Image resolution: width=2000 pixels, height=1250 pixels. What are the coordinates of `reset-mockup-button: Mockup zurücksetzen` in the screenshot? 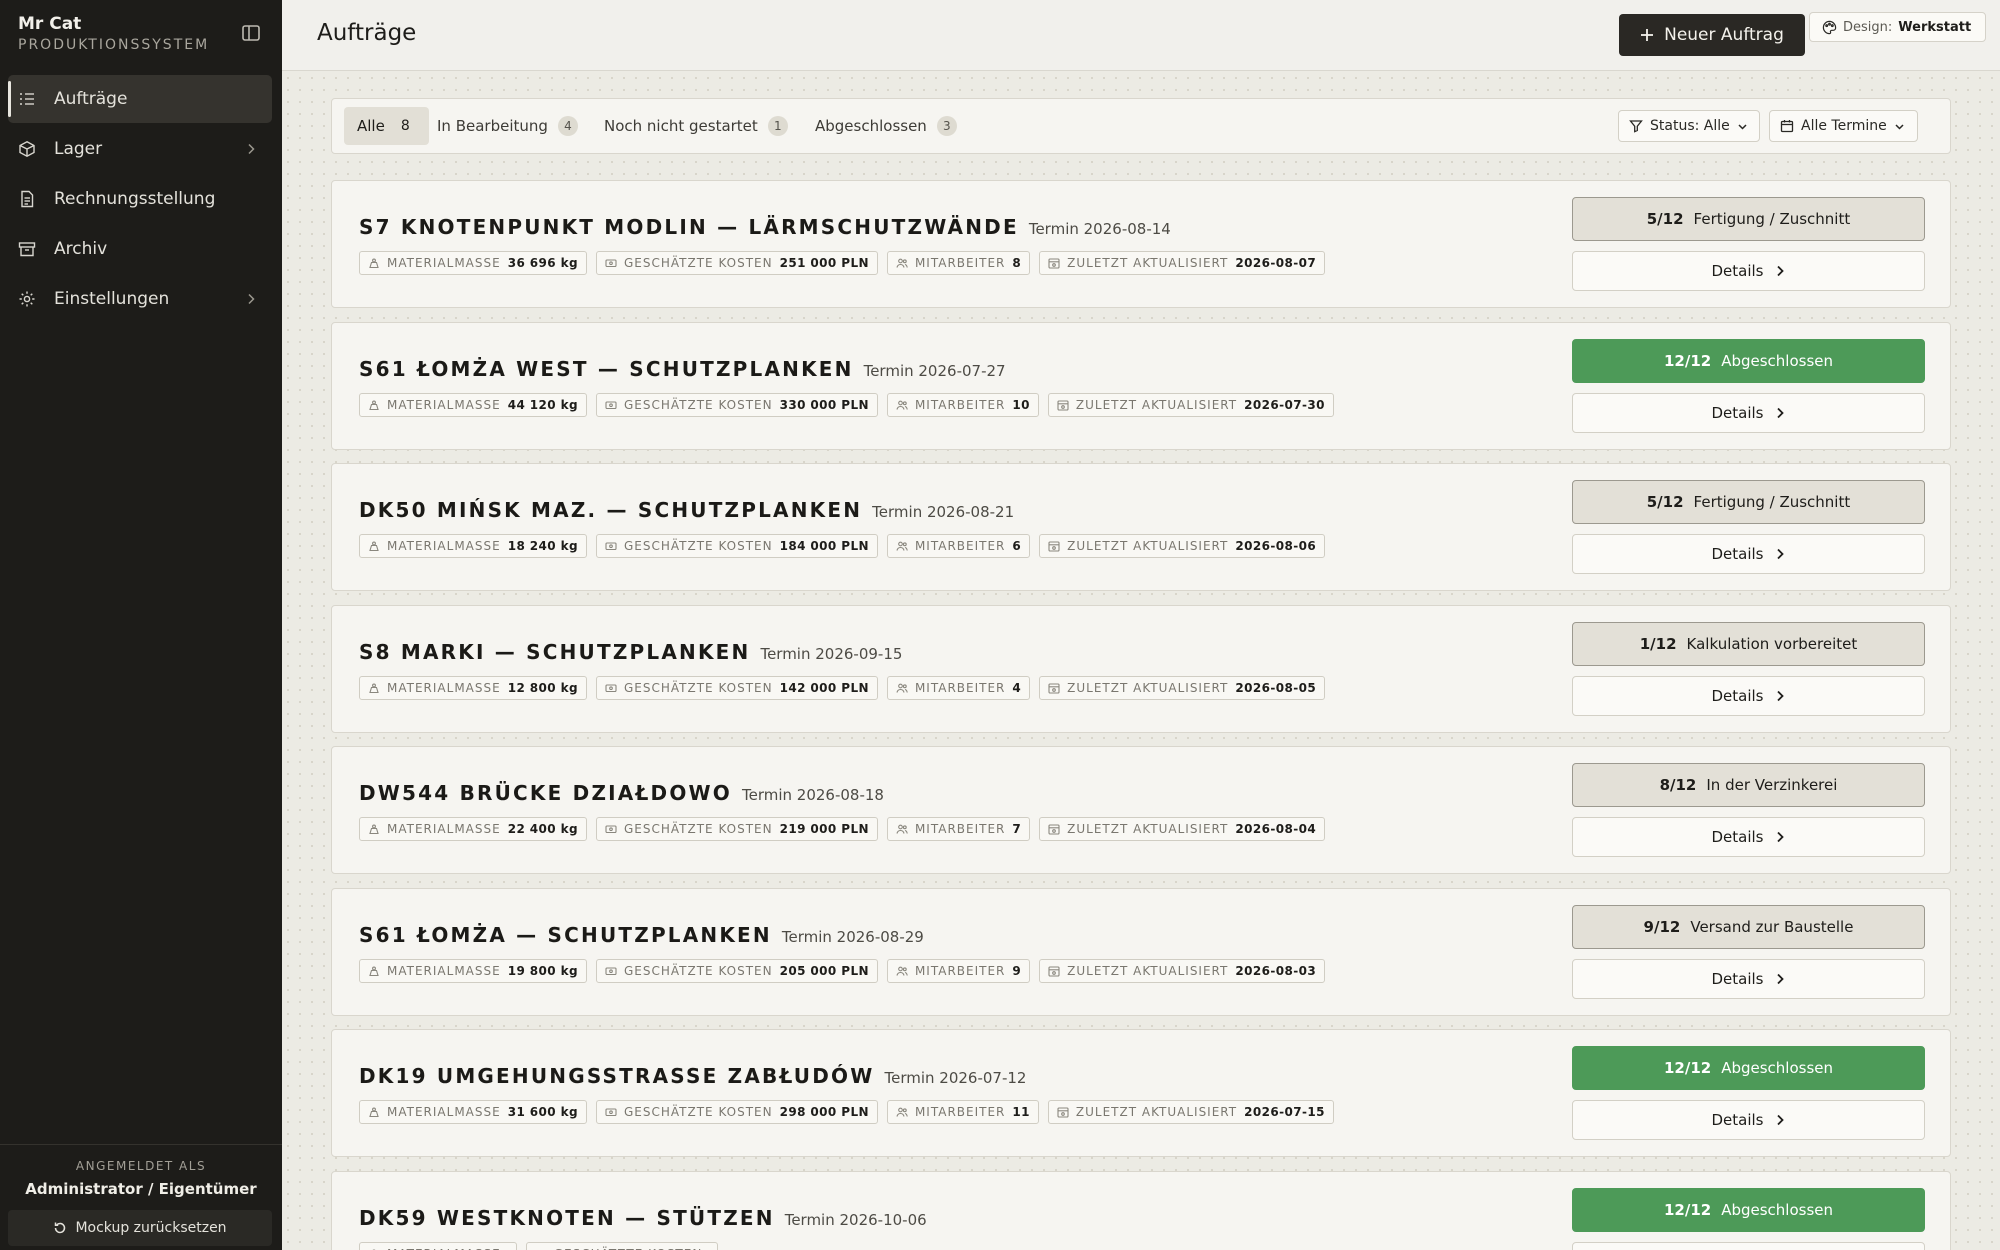 It's located at (140, 1228).